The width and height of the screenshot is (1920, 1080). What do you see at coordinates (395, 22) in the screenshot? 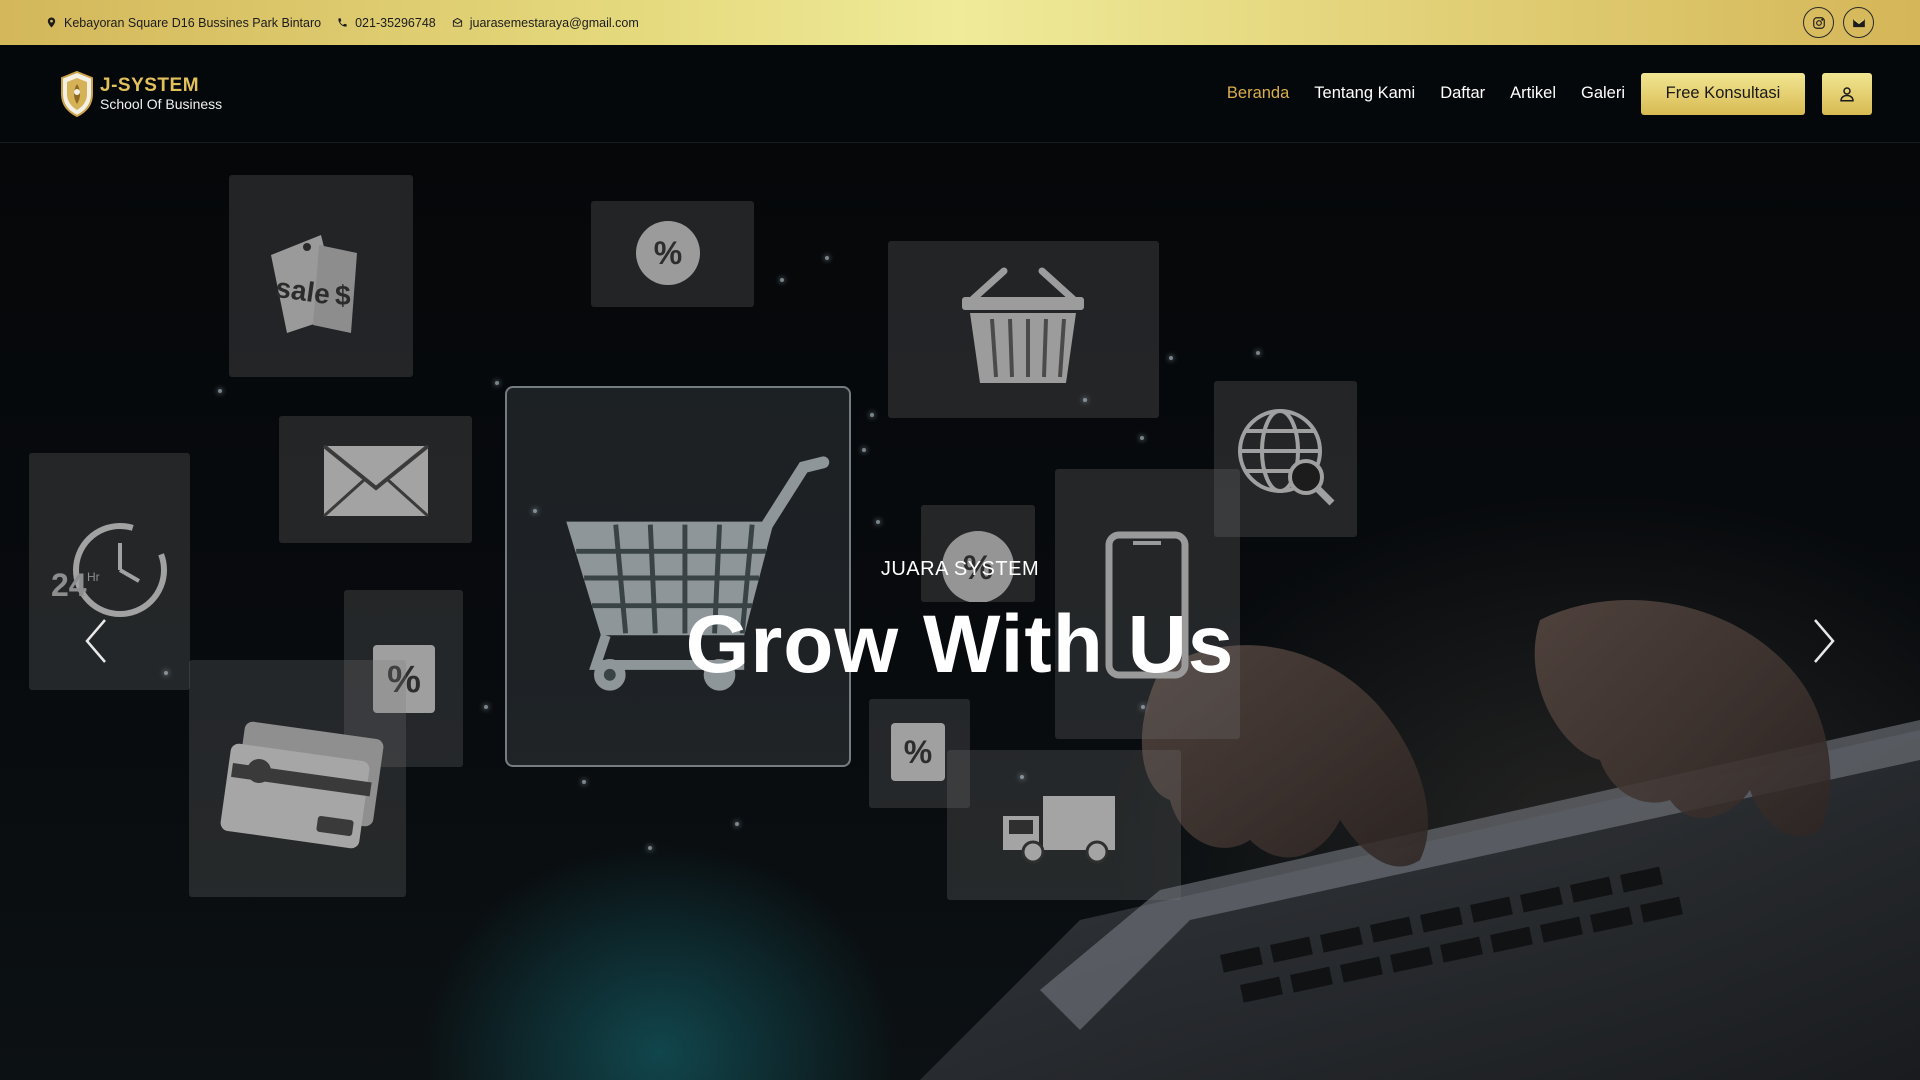
I see `phone-text: 021-35296748` at bounding box center [395, 22].